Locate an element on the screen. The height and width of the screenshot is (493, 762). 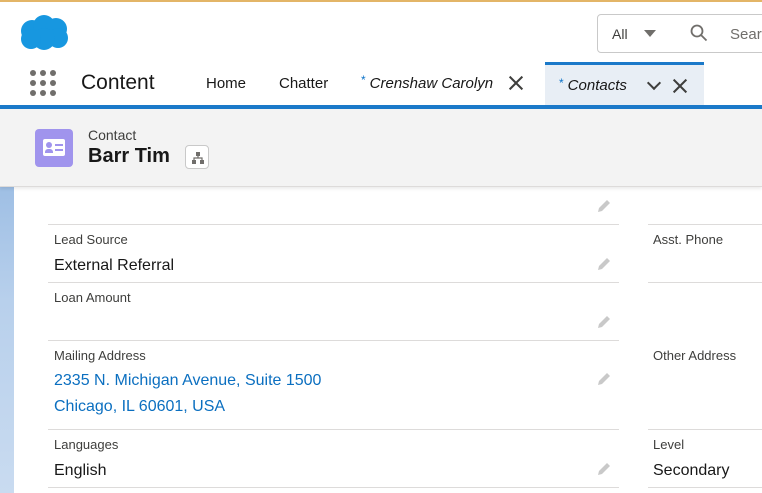
tab-contacts-label: Contacts is located at coordinates (597, 85).